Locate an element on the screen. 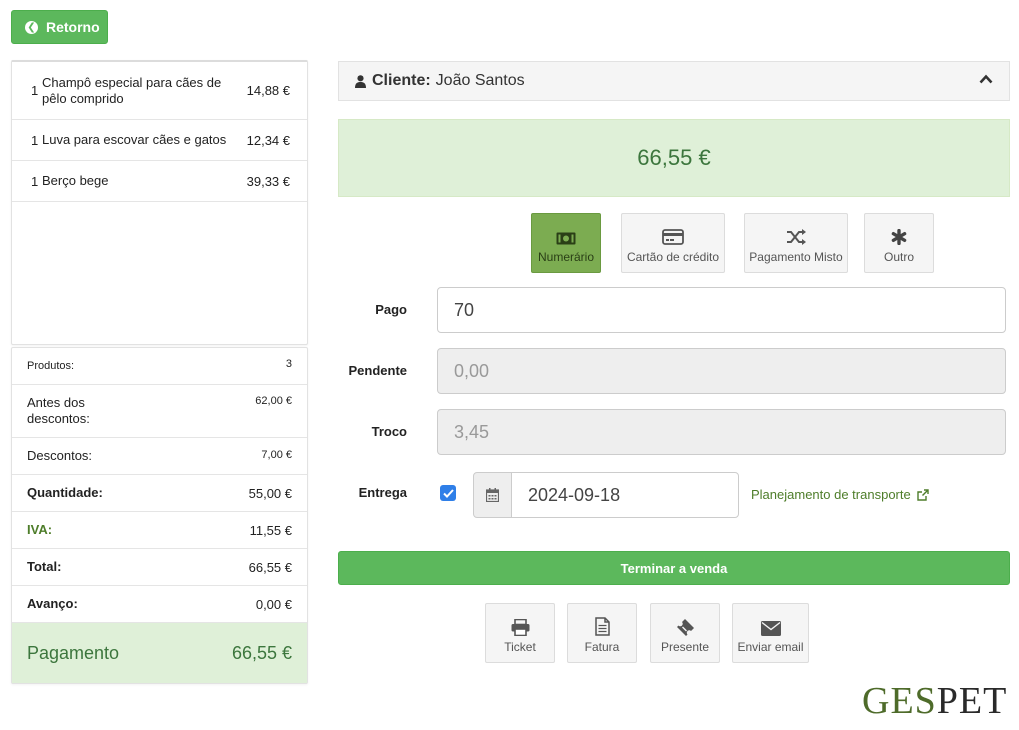 Image resolution: width=1019 pixels, height=730 pixels. client-name: João Santos is located at coordinates (480, 80).